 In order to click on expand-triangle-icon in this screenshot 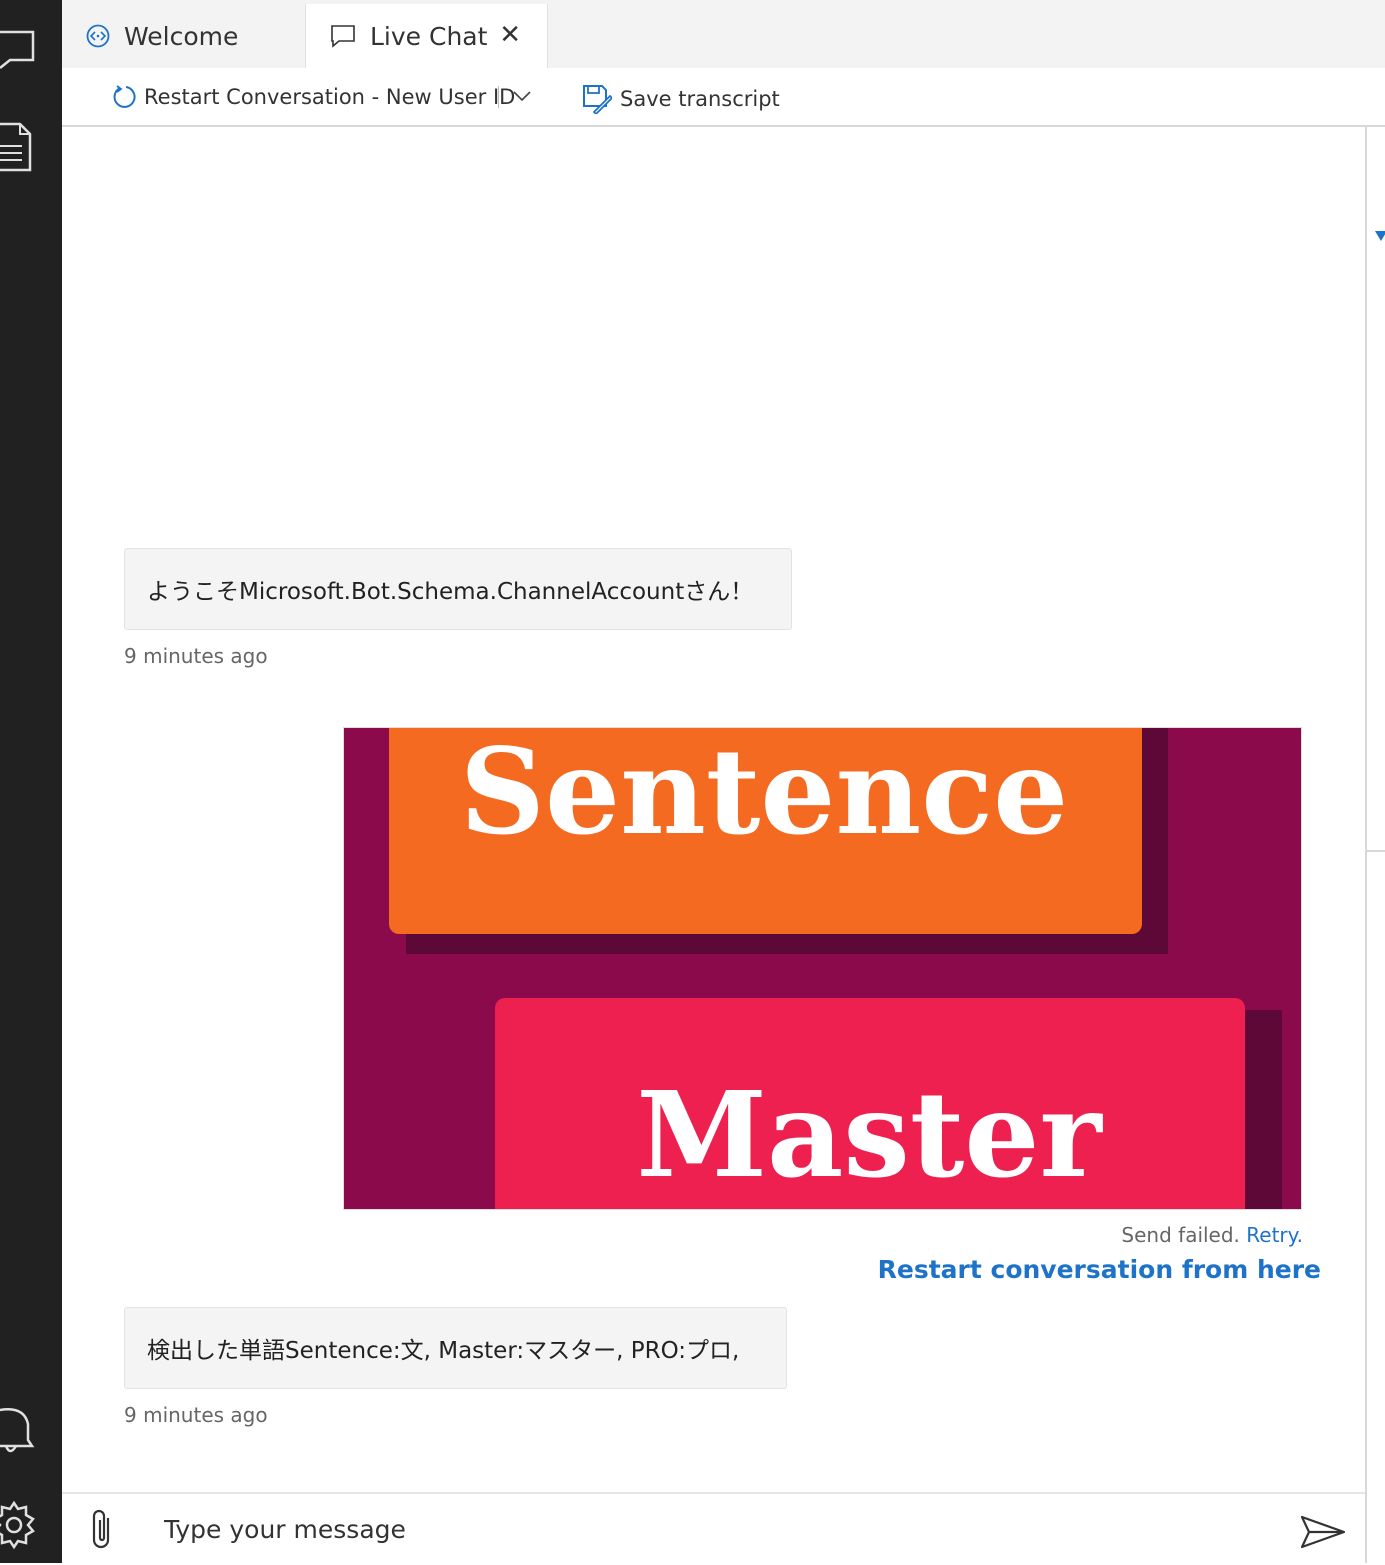, I will do `click(1380, 236)`.